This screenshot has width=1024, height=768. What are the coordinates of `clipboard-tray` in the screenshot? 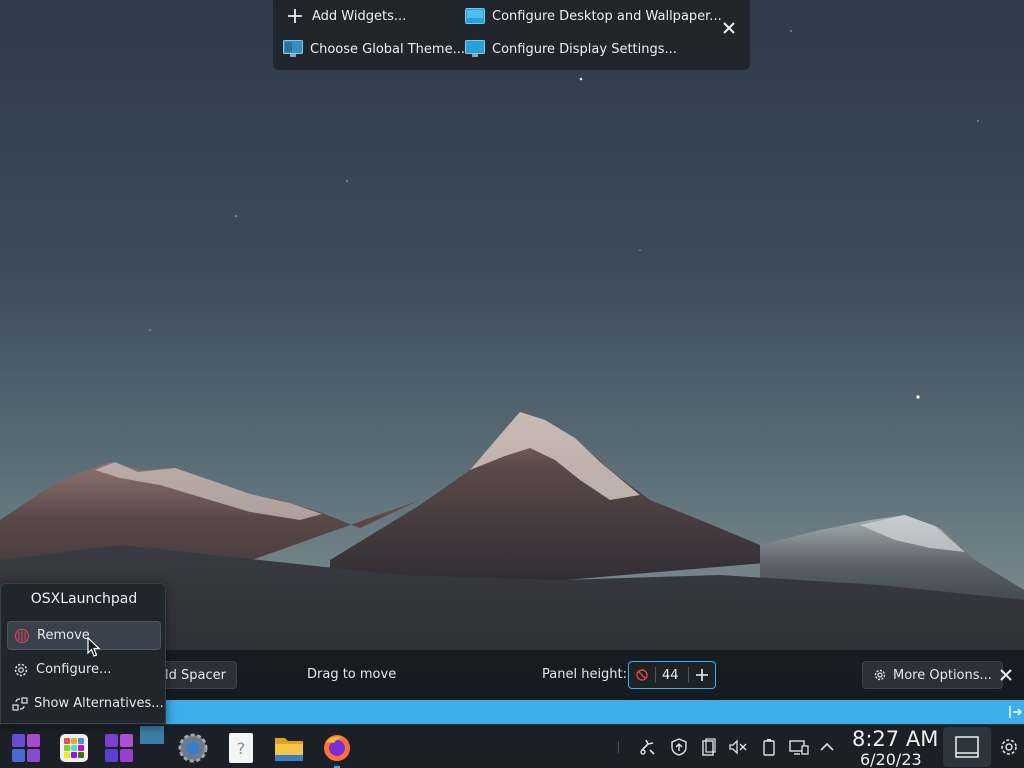 It's located at (709, 747).